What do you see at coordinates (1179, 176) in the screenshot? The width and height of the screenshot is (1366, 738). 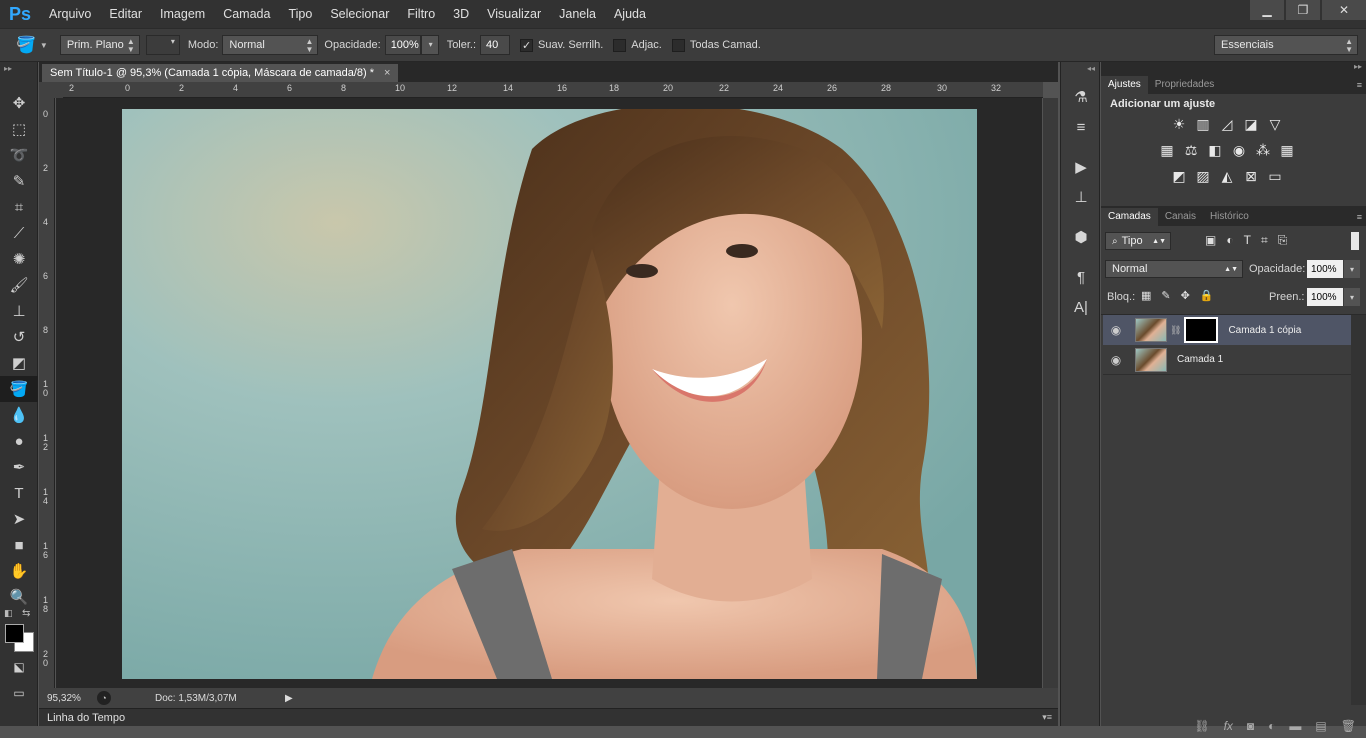 I see `invert-icon: ◩` at bounding box center [1179, 176].